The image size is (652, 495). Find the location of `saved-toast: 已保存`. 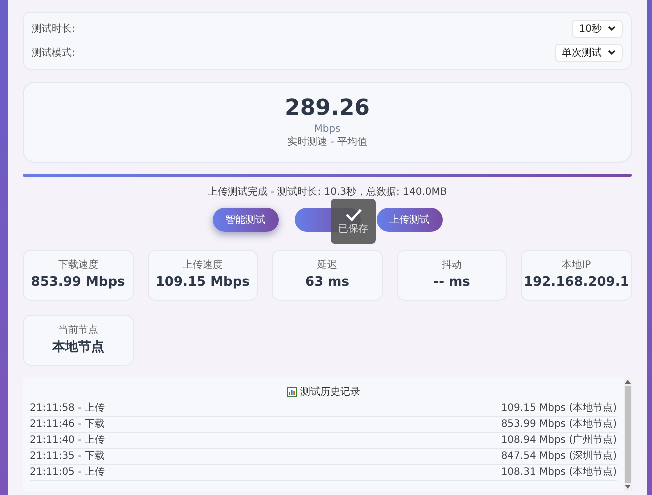

saved-toast: 已保存 is located at coordinates (353, 221).